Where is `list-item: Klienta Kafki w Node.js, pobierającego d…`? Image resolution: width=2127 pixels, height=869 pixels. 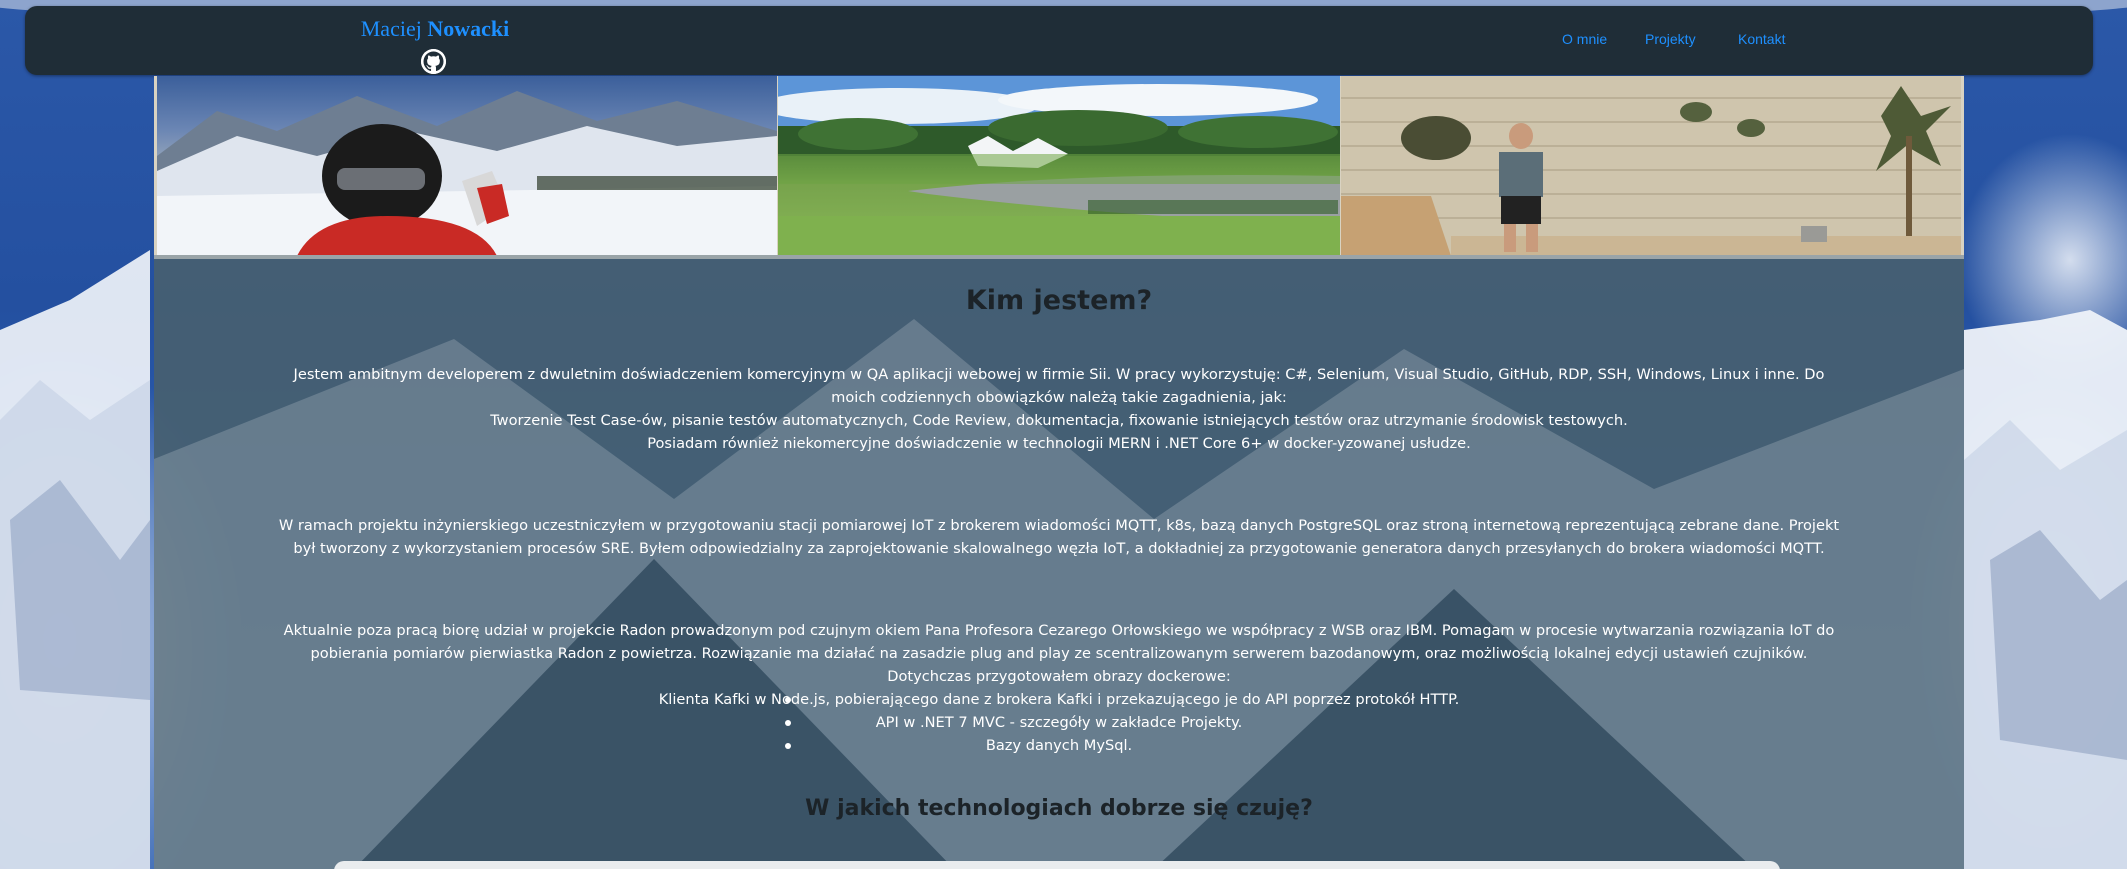 list-item: Klienta Kafki w Node.js, pobierającego d… is located at coordinates (1059, 699).